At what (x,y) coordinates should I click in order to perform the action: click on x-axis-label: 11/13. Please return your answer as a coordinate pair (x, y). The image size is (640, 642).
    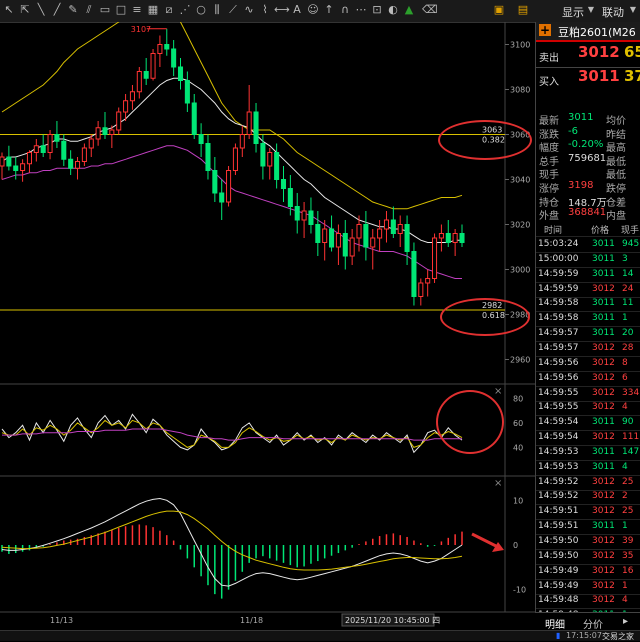
    Looking at the image, I should click on (61, 620).